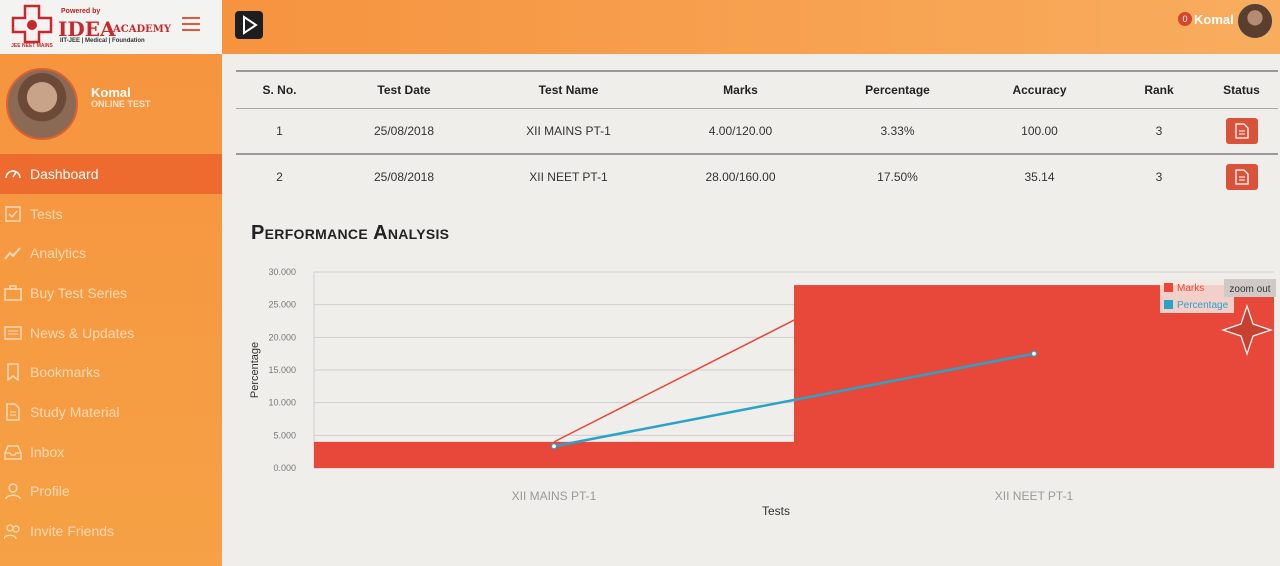  I want to click on column-header: Test Date, so click(404, 89).